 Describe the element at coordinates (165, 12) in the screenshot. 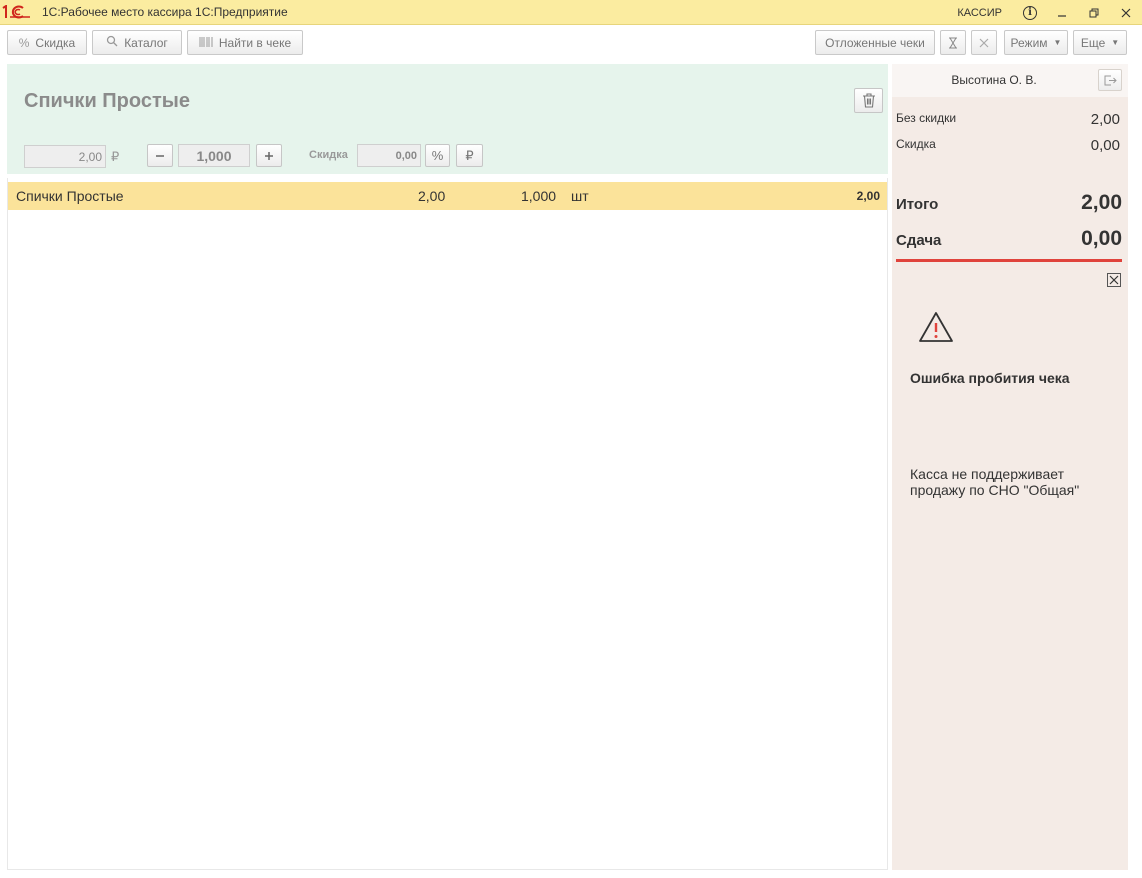

I see `window-title: 1С:Рабочее место кассира 1С:Предприятие` at that location.